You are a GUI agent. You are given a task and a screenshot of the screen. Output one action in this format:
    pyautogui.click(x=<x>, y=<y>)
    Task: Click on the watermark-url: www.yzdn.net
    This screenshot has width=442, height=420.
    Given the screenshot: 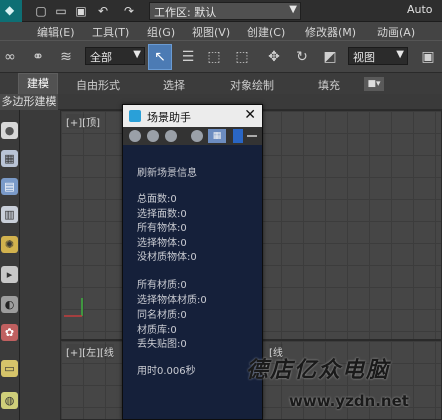 What is the action you would take?
    pyautogui.click(x=349, y=401)
    